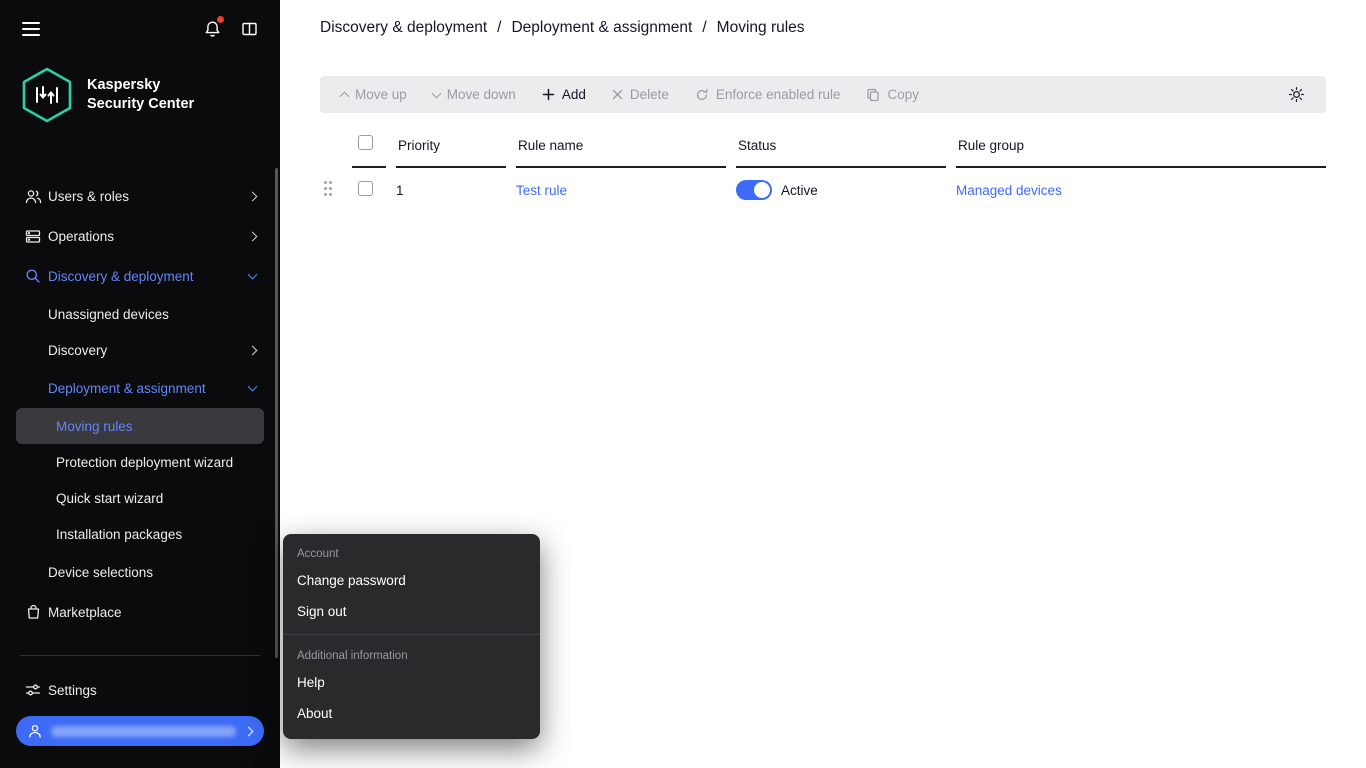 The image size is (1366, 768). What do you see at coordinates (33, 612) in the screenshot?
I see `marketplace-bag-icon` at bounding box center [33, 612].